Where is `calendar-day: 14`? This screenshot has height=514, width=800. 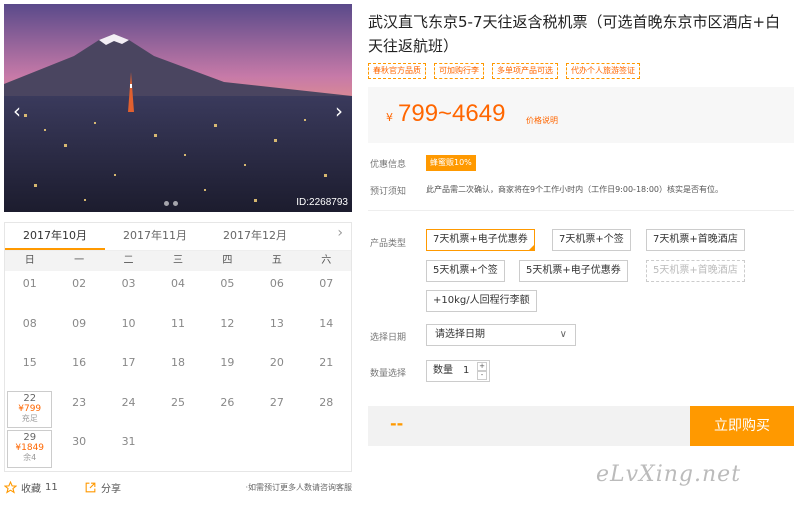
calendar-day: 14 is located at coordinates (326, 323).